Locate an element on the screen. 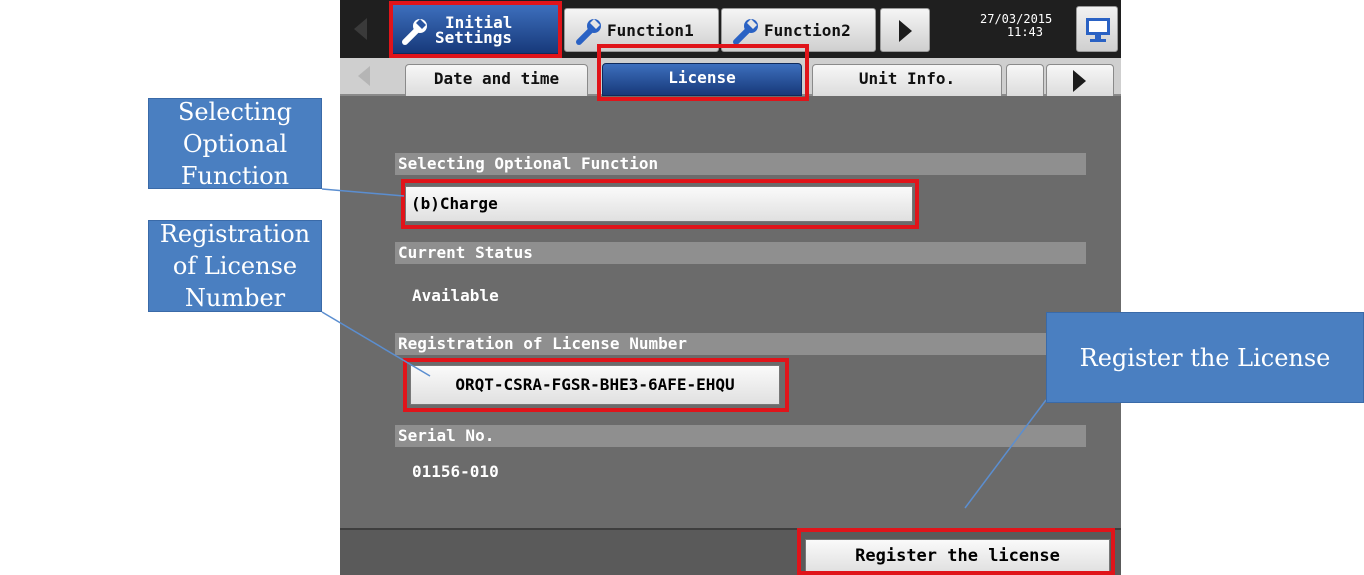 The width and height of the screenshot is (1364, 575). sub-tab-row: Date and time License Unit Info. is located at coordinates (730, 77).